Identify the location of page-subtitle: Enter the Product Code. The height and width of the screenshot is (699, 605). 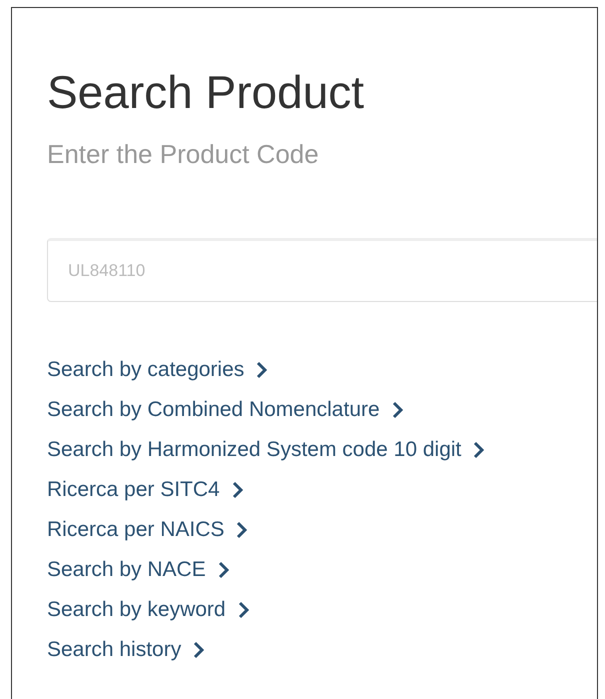
(183, 154).